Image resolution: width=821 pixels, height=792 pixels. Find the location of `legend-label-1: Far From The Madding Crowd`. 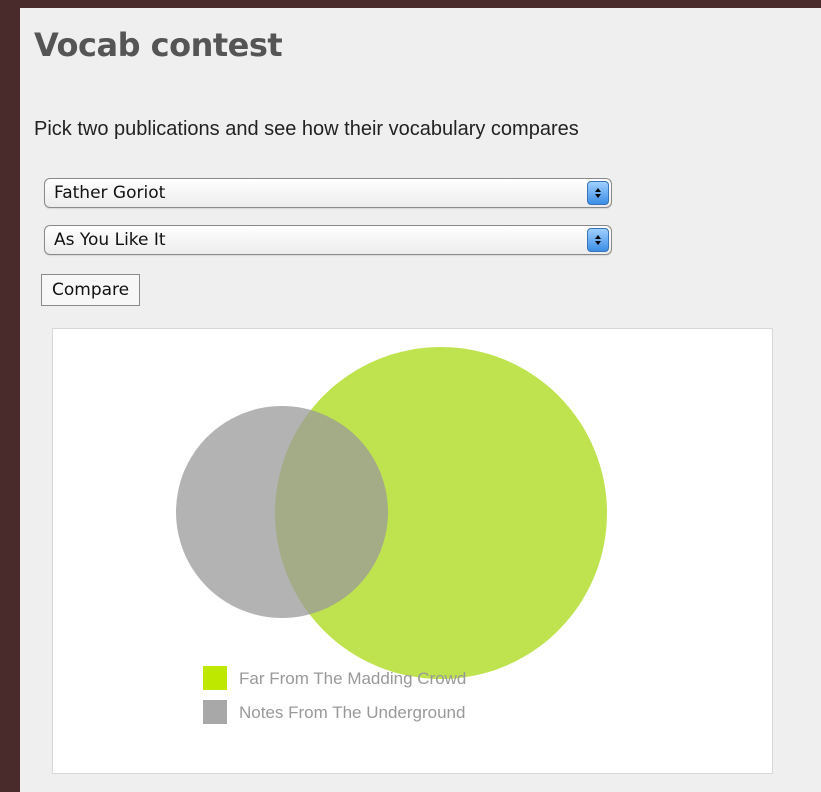

legend-label-1: Far From The Madding Crowd is located at coordinates (352, 678).